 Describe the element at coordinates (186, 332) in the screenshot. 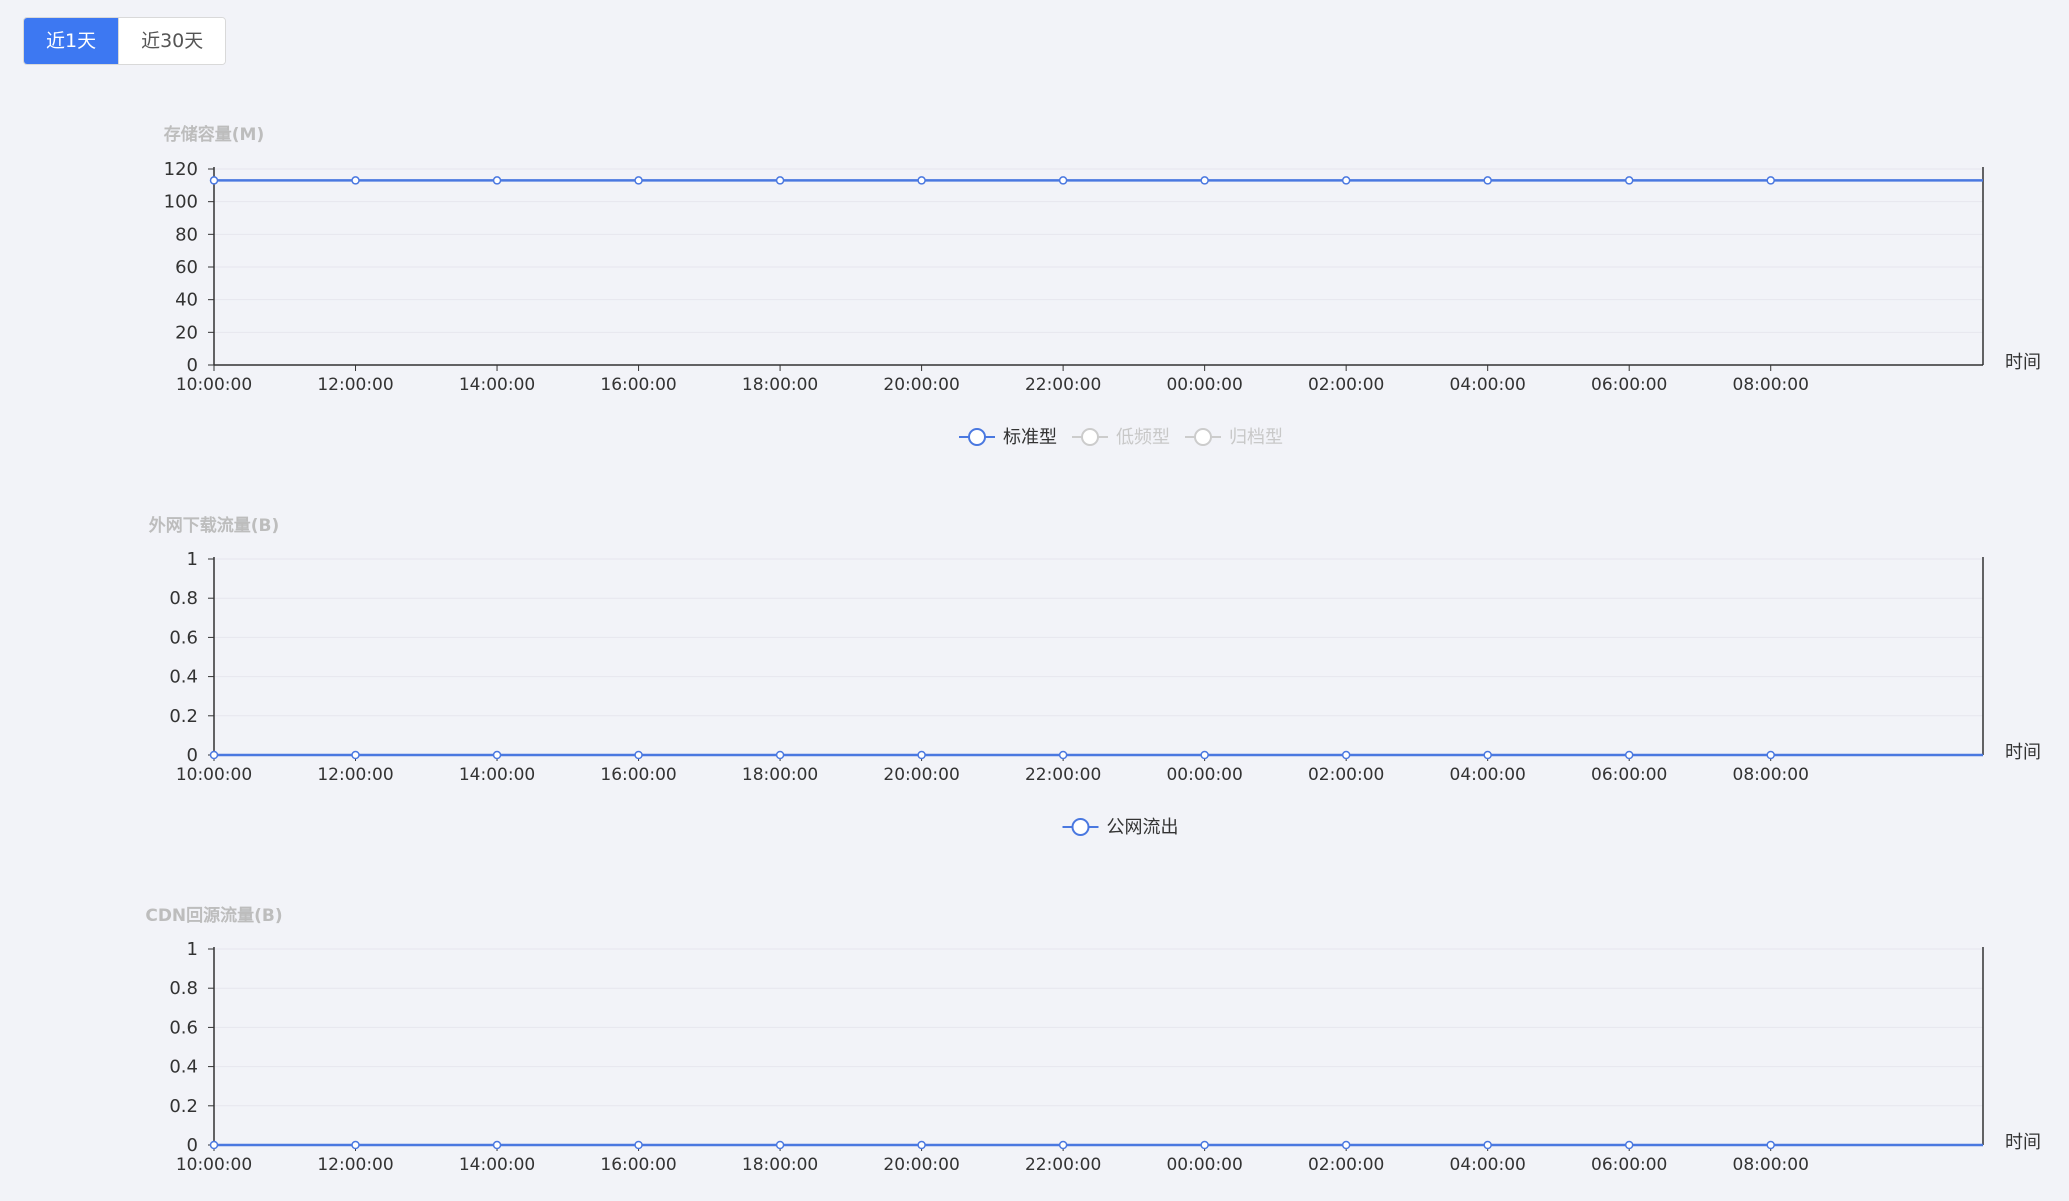

I see `y-tick-label: 20` at that location.